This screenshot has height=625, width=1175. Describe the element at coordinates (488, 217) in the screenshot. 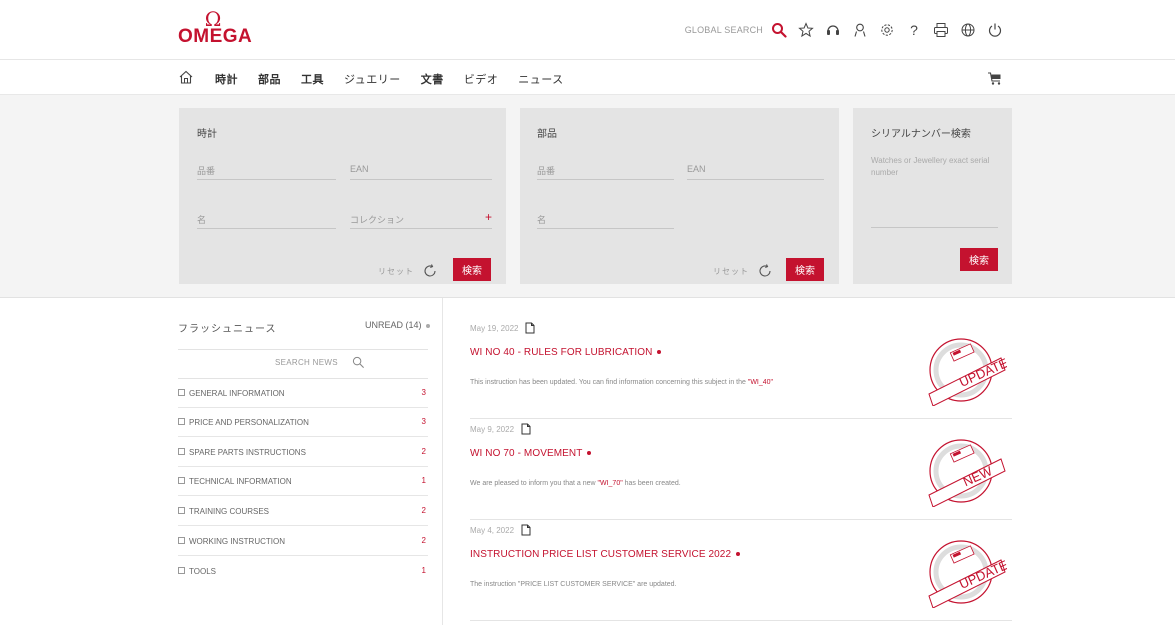

I see `add-collection-icon: +` at that location.